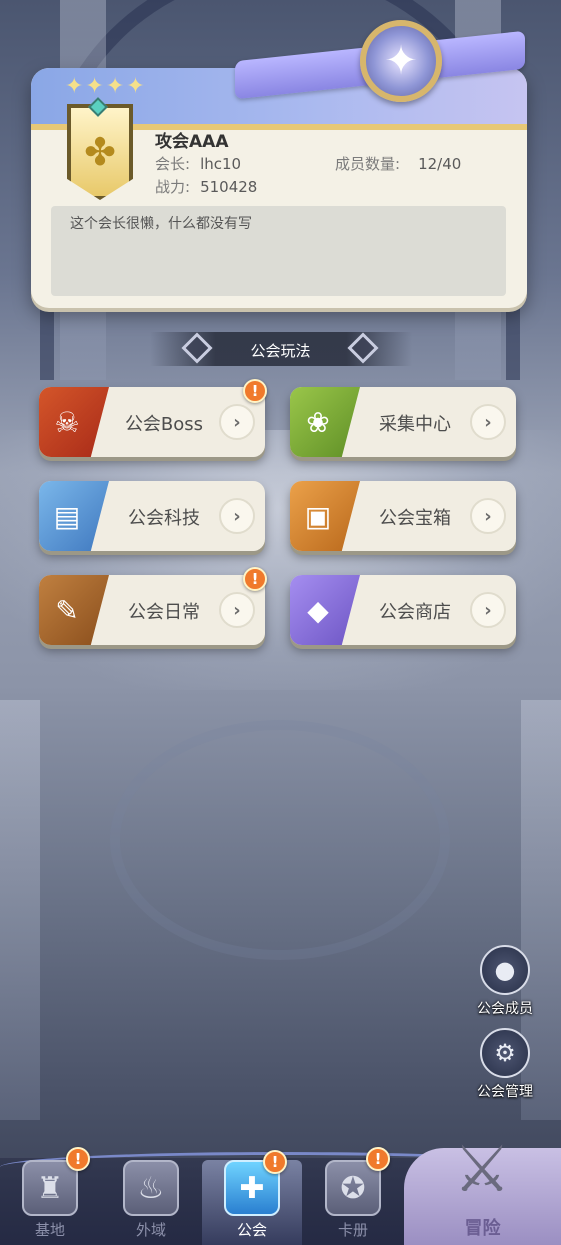 Image resolution: width=561 pixels, height=1245 pixels. What do you see at coordinates (161, 224) in the screenshot?
I see `guild-description: 这个会长很懒，什么都没有写` at bounding box center [161, 224].